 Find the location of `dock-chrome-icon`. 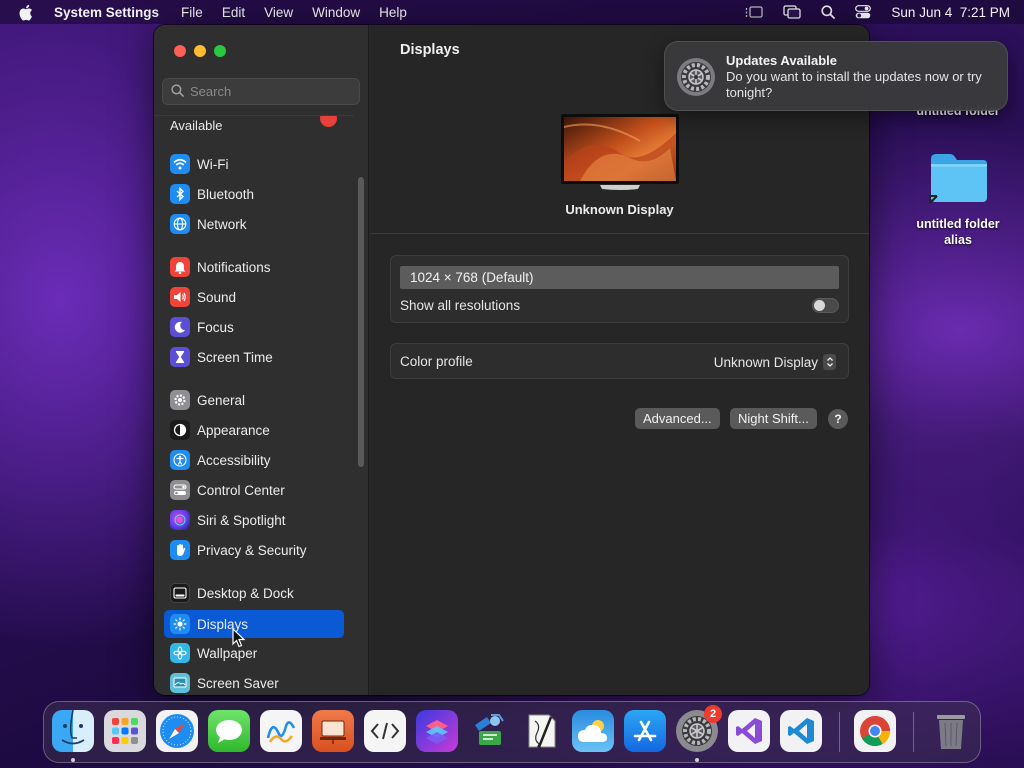

dock-chrome-icon is located at coordinates (875, 731).